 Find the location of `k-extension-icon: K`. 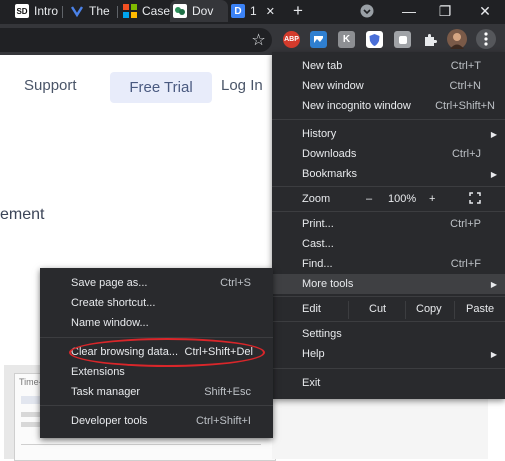

k-extension-icon: K is located at coordinates (346, 39).